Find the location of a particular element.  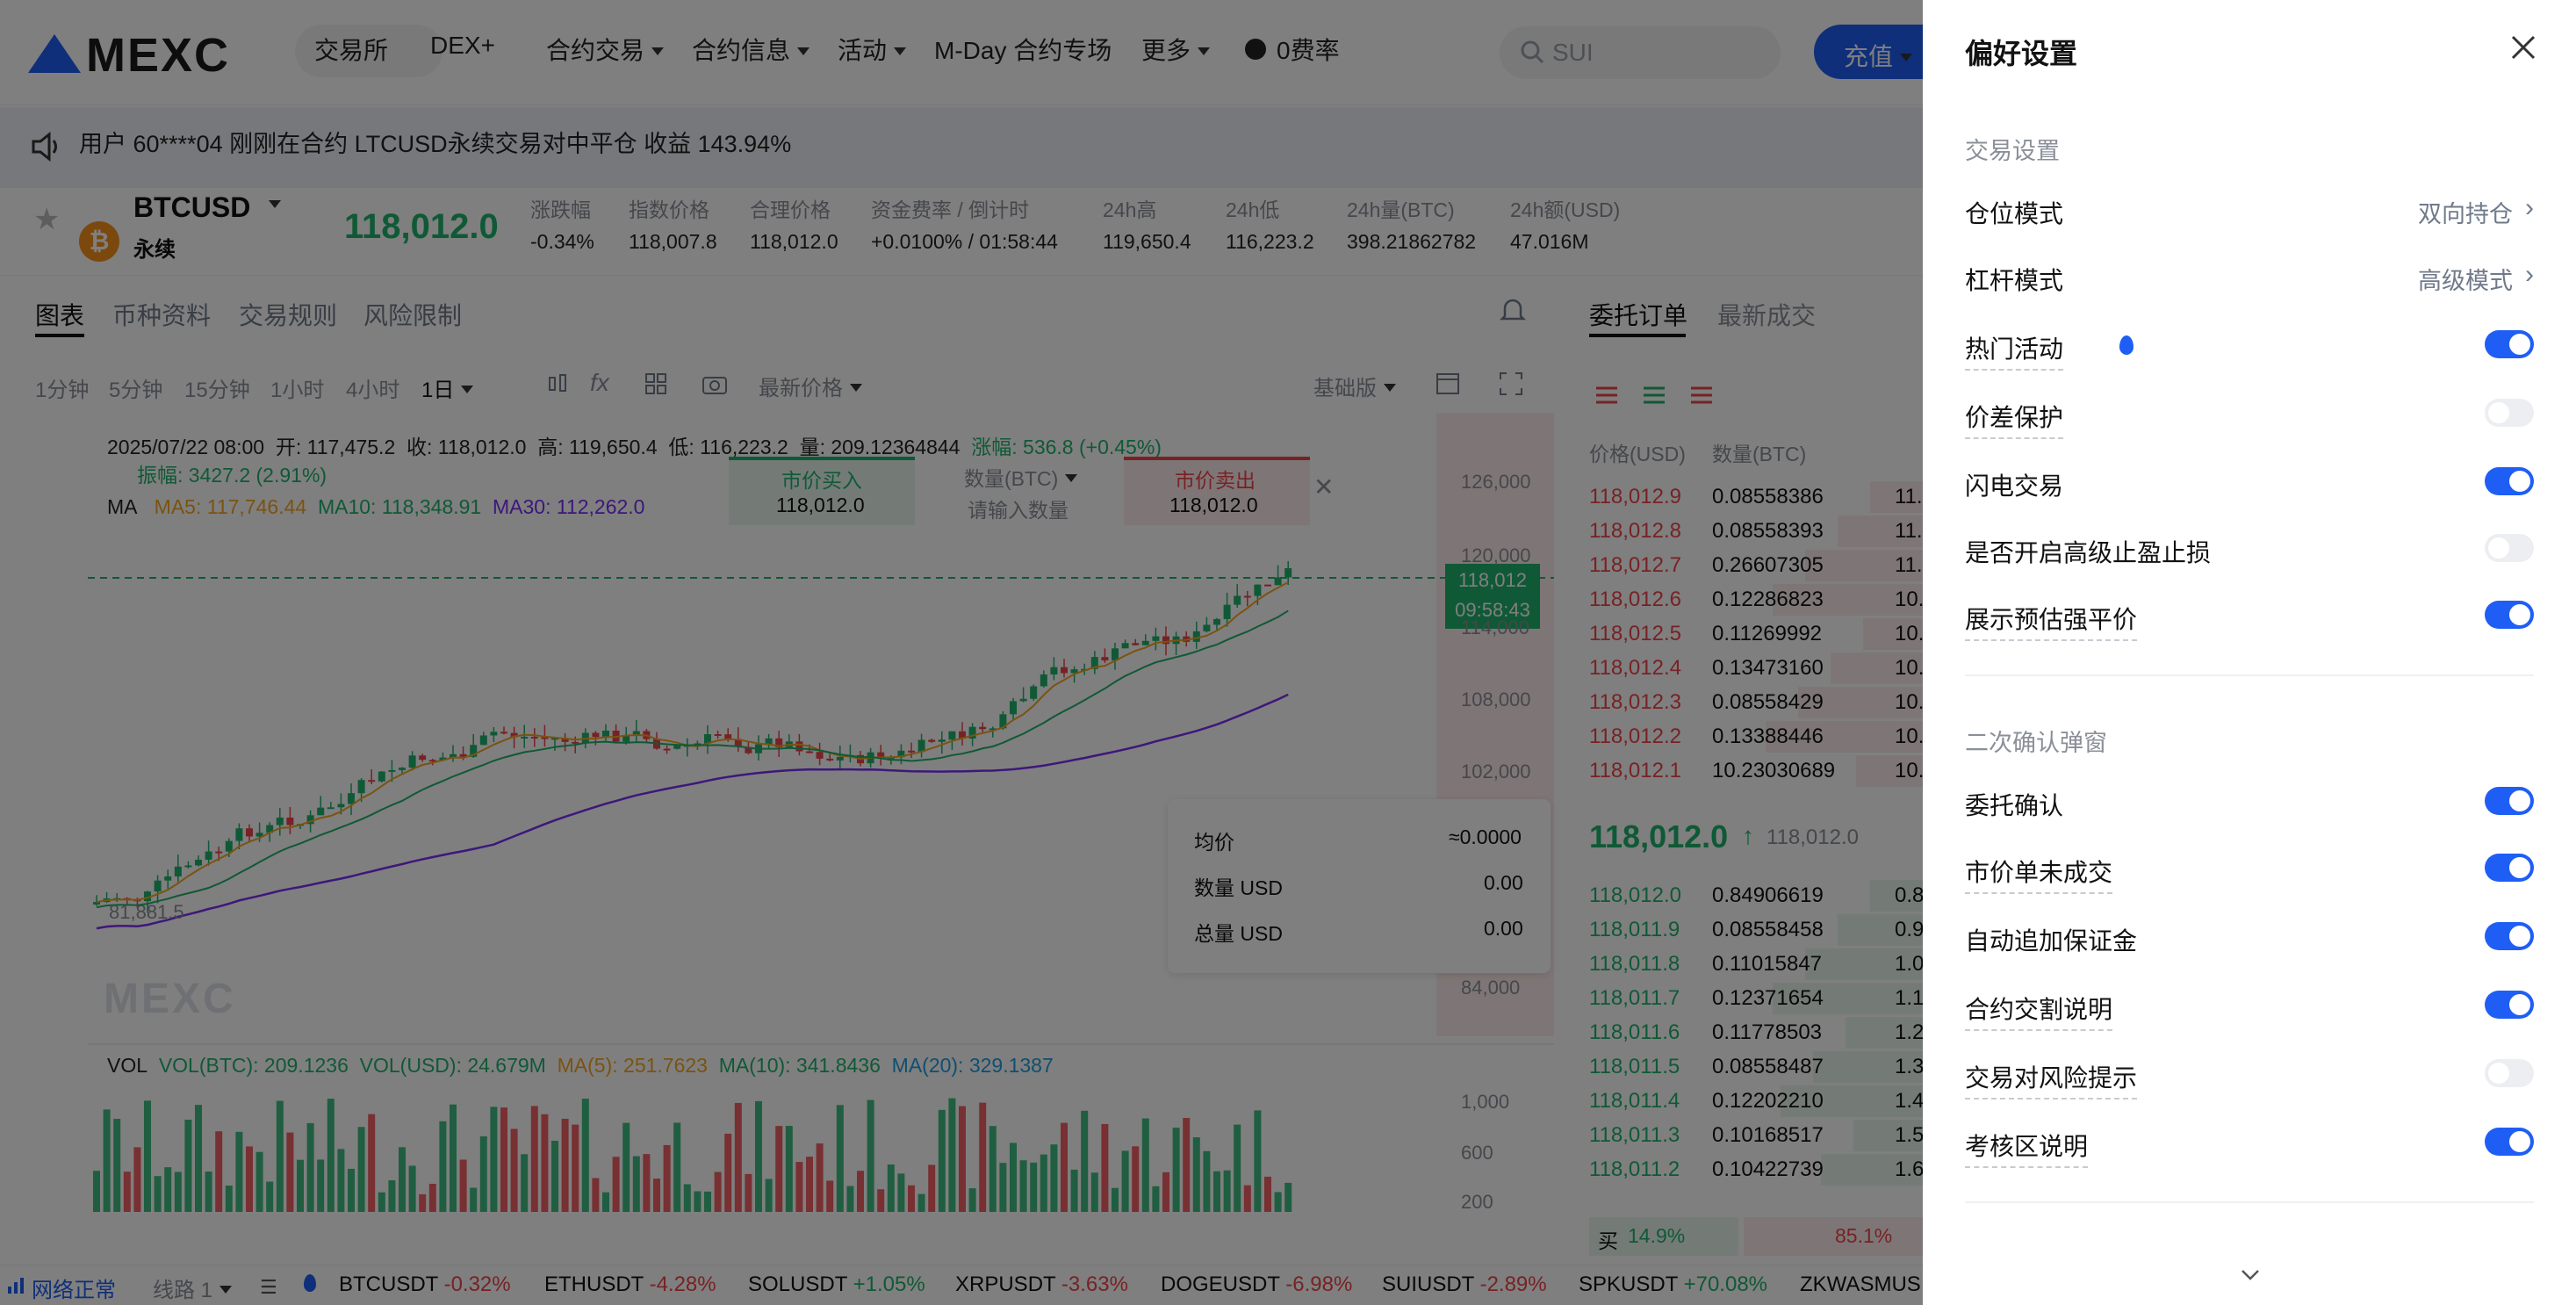

position-mode-value: 双向持仓 is located at coordinates (2465, 214).